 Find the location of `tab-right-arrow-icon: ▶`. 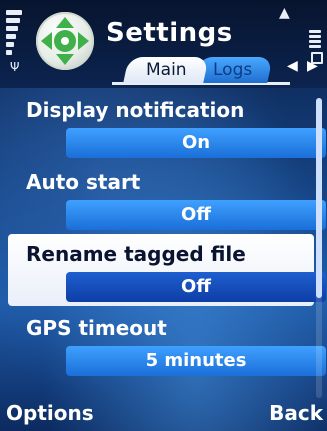

tab-right-arrow-icon: ▶ is located at coordinates (312, 66).